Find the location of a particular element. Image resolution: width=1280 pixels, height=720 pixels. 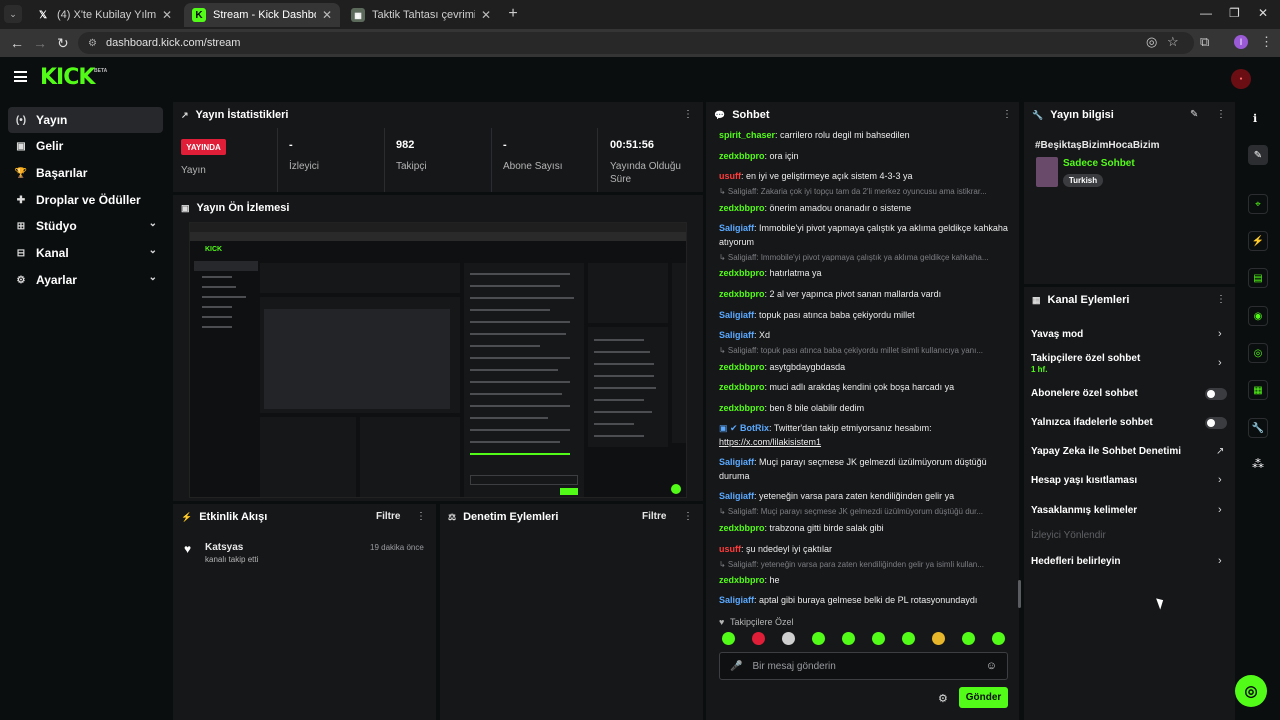

event-user: Katsyas is located at coordinates (224, 547).